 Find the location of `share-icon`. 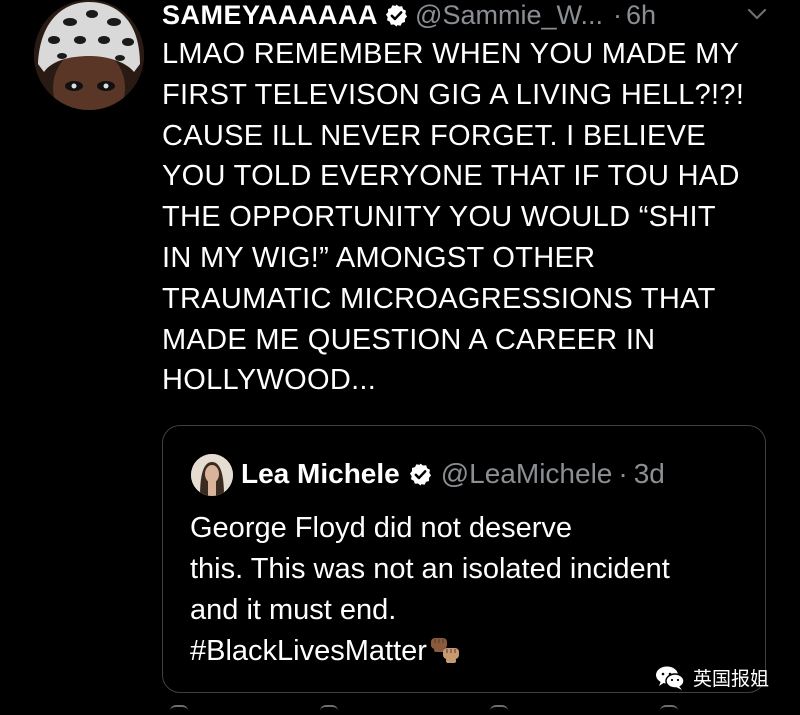

share-icon is located at coordinates (669, 710).